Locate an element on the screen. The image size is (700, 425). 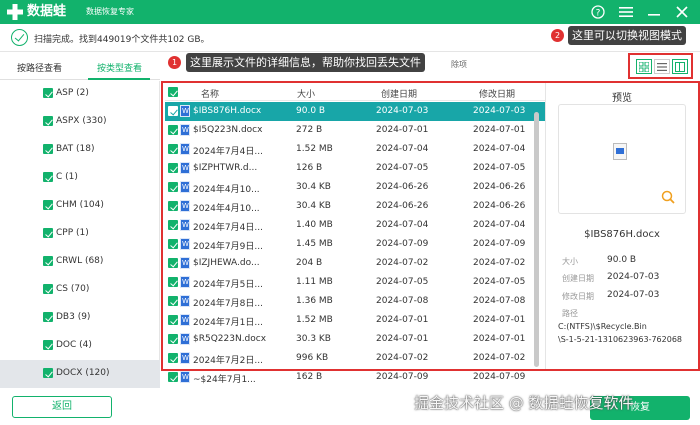
table-row: 2024年7月8日... 1.36 MB 2024-07-08 2024-07-08 is located at coordinates (355, 301).